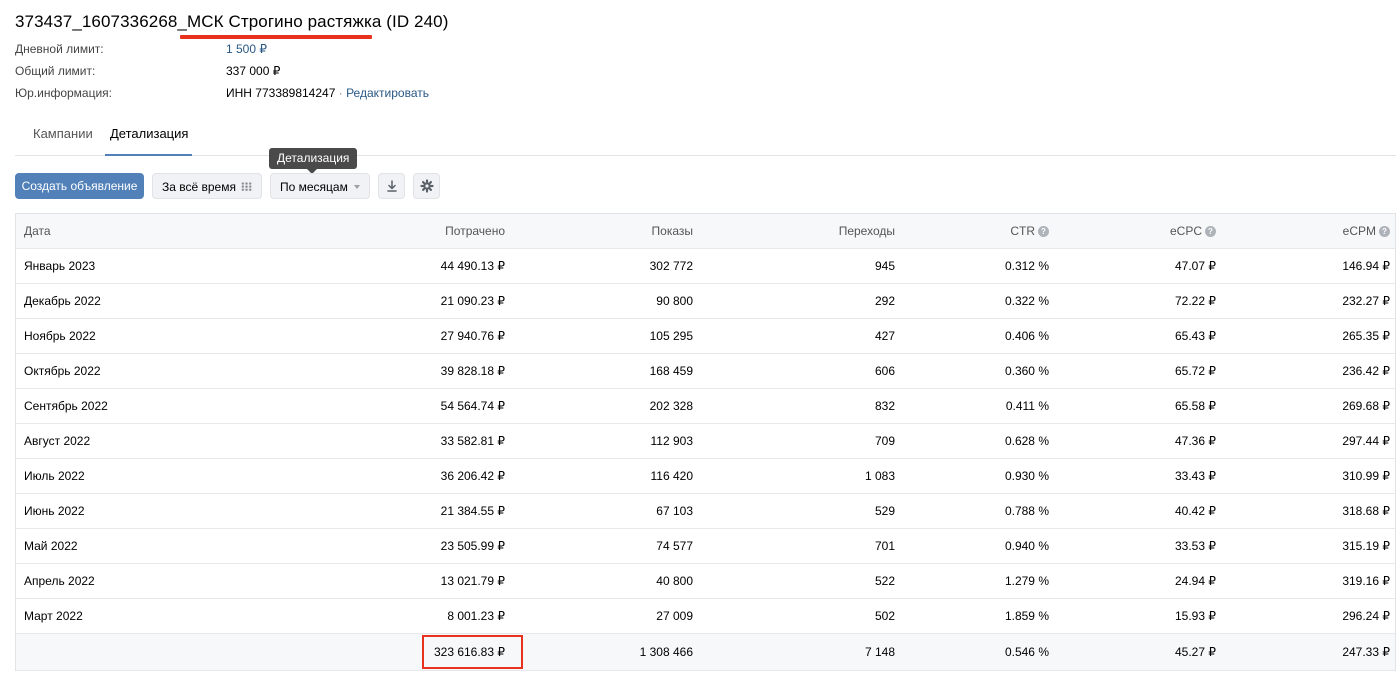 The width and height of the screenshot is (1400, 674). Describe the element at coordinates (1366, 652) in the screenshot. I see `total-ecpm-cell: 247.33 ₽` at that location.